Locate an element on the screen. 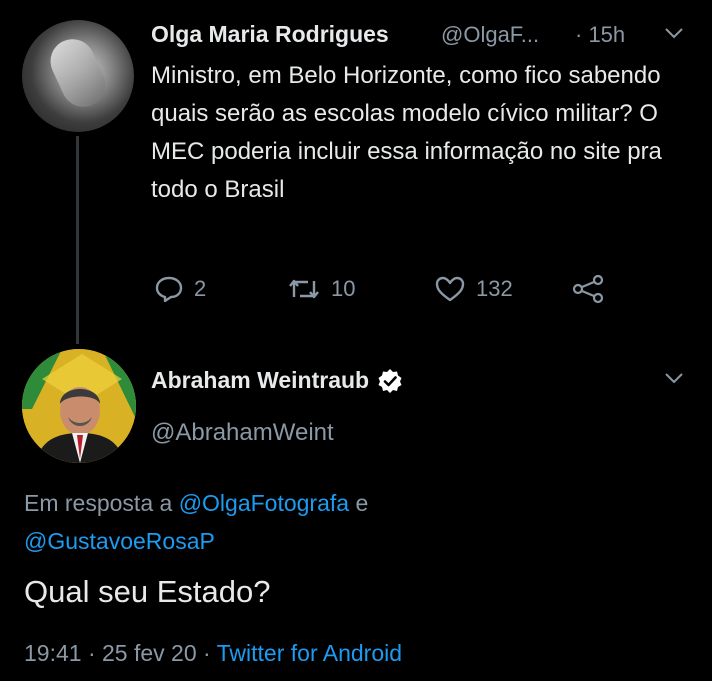 This screenshot has height=681, width=712. like-icon is located at coordinates (450, 289).